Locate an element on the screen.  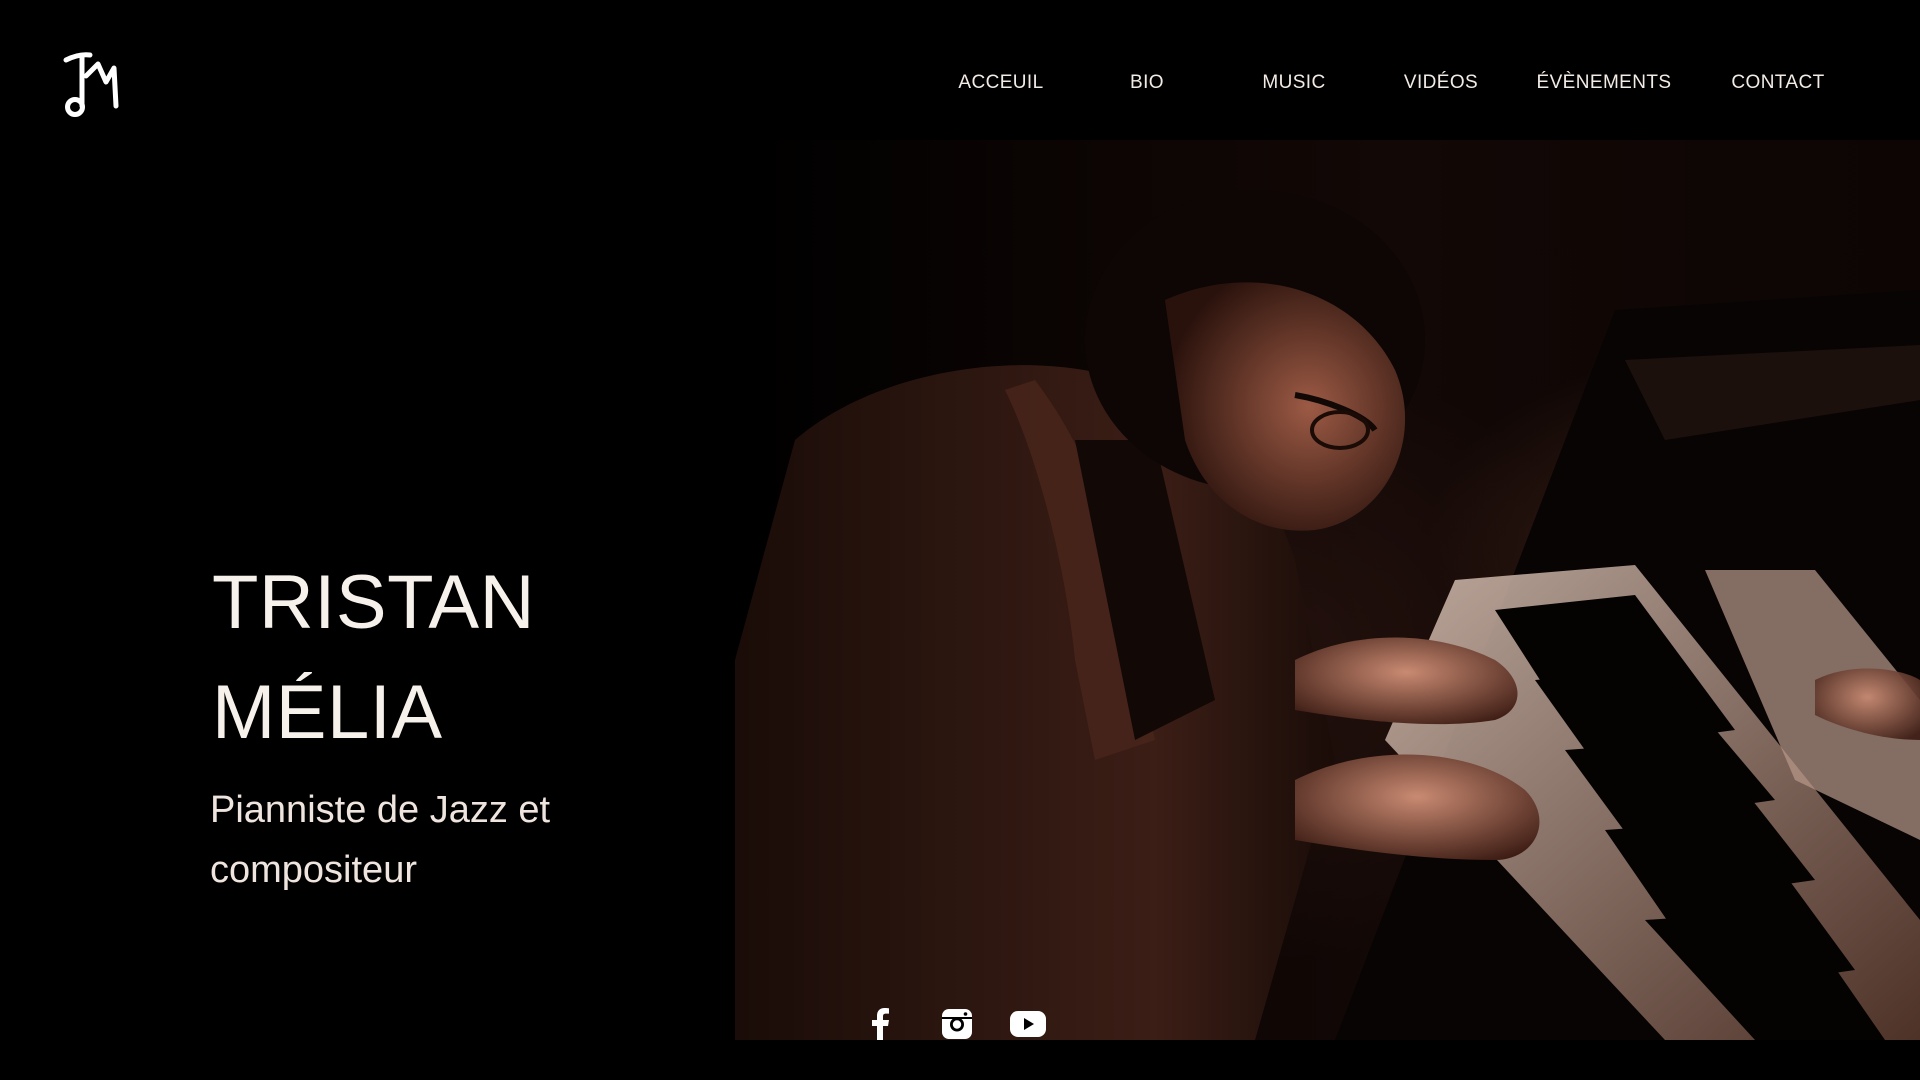
hero-subtitle: Pianniste de Jazz et compositeur is located at coordinates (420, 840).